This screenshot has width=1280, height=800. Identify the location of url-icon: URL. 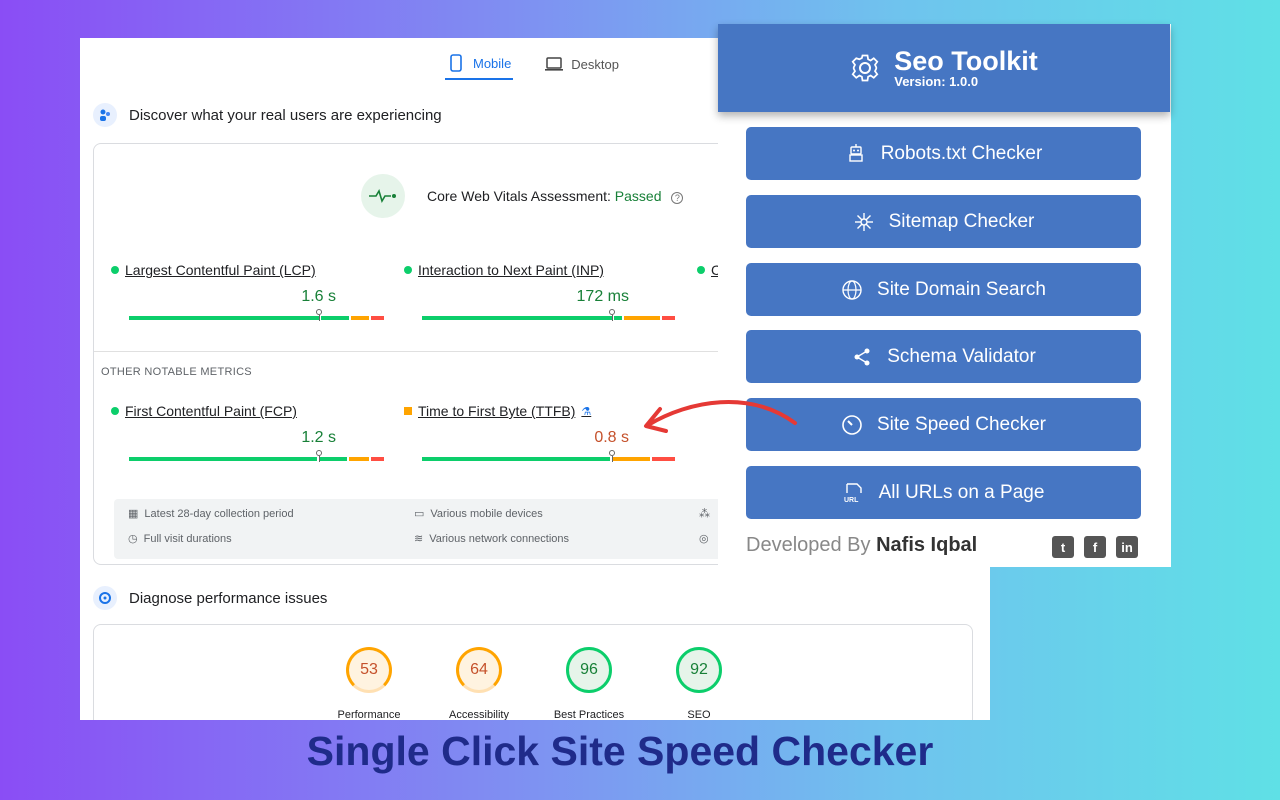
(853, 493).